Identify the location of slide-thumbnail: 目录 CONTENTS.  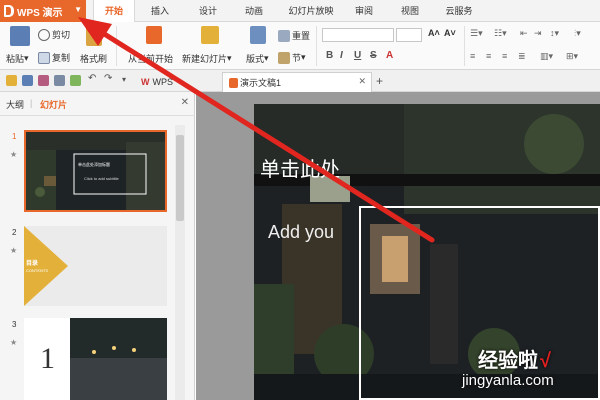
(95, 266).